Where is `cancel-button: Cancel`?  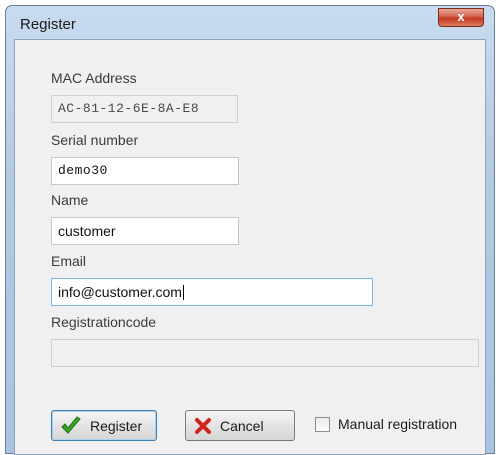 cancel-button: Cancel is located at coordinates (240, 425).